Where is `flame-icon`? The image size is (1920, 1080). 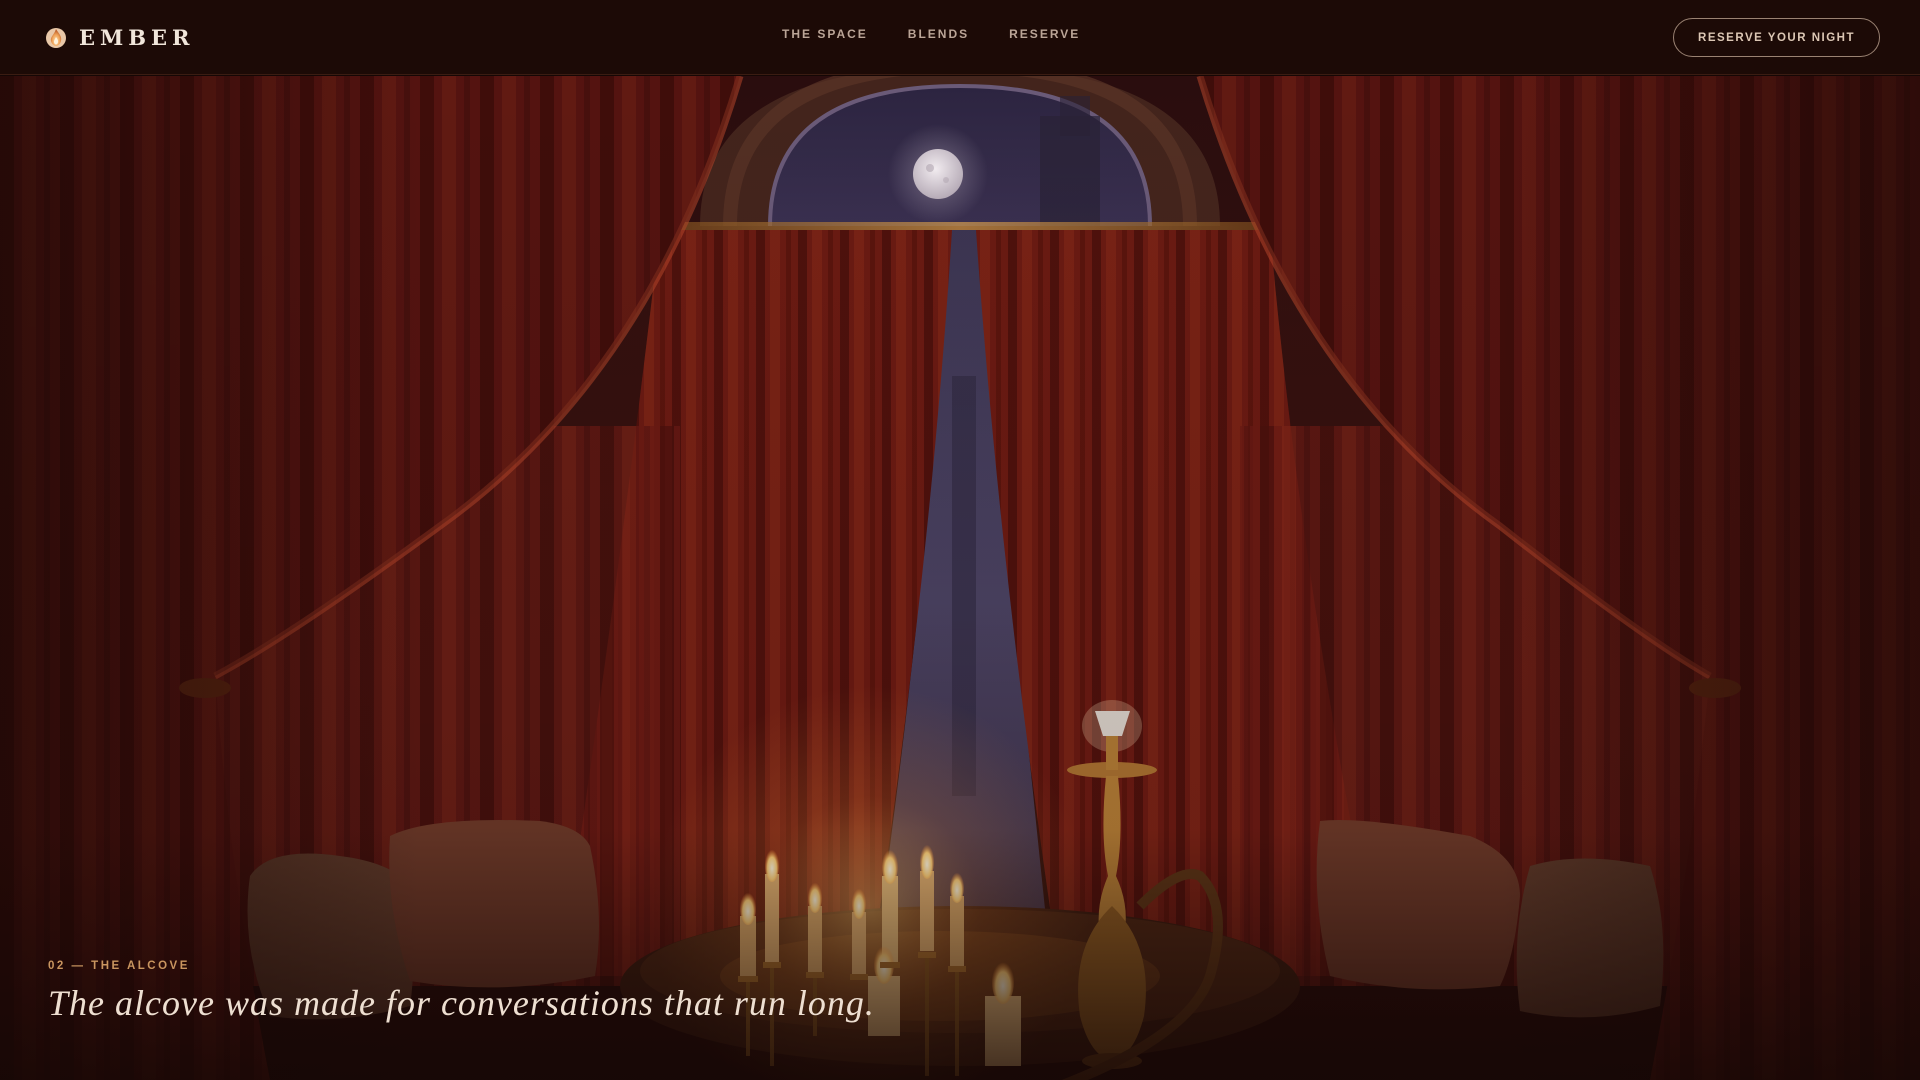
flame-icon is located at coordinates (56, 38).